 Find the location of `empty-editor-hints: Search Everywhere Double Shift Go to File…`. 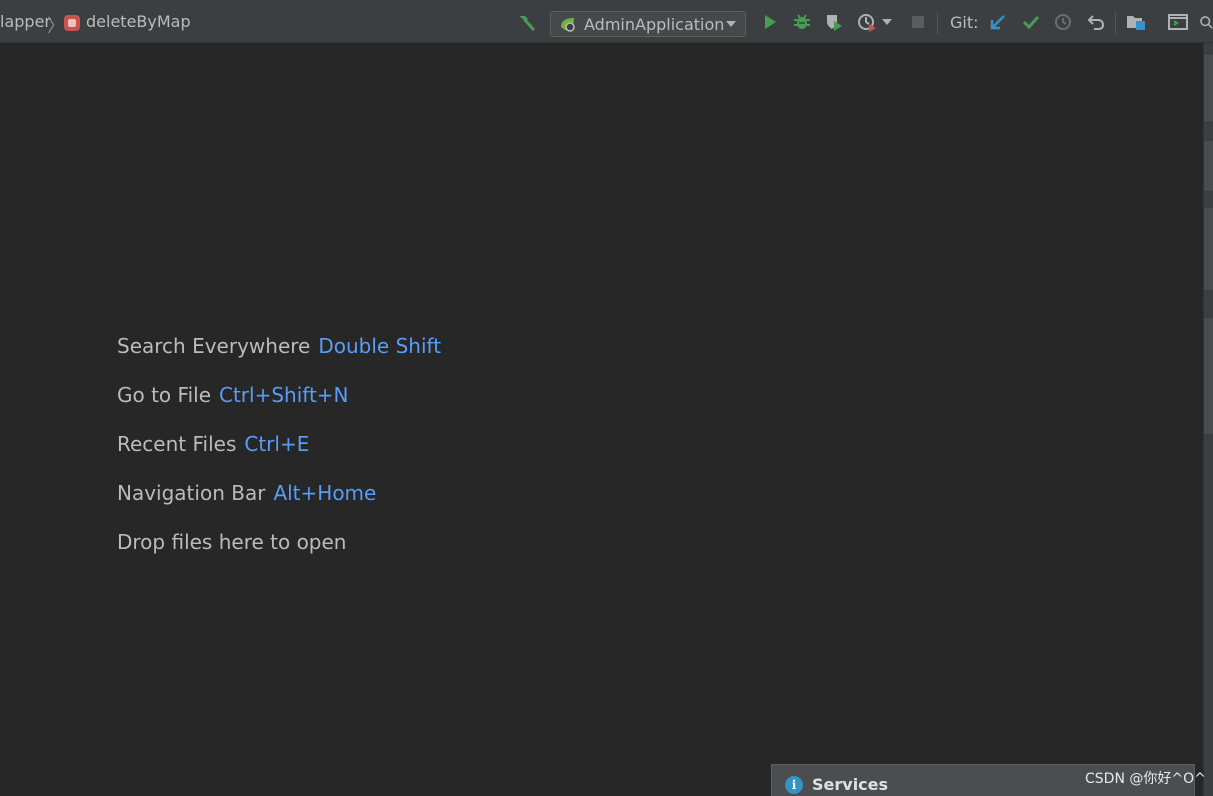

empty-editor-hints: Search Everywhere Double Shift Go to File… is located at coordinates (279, 452).